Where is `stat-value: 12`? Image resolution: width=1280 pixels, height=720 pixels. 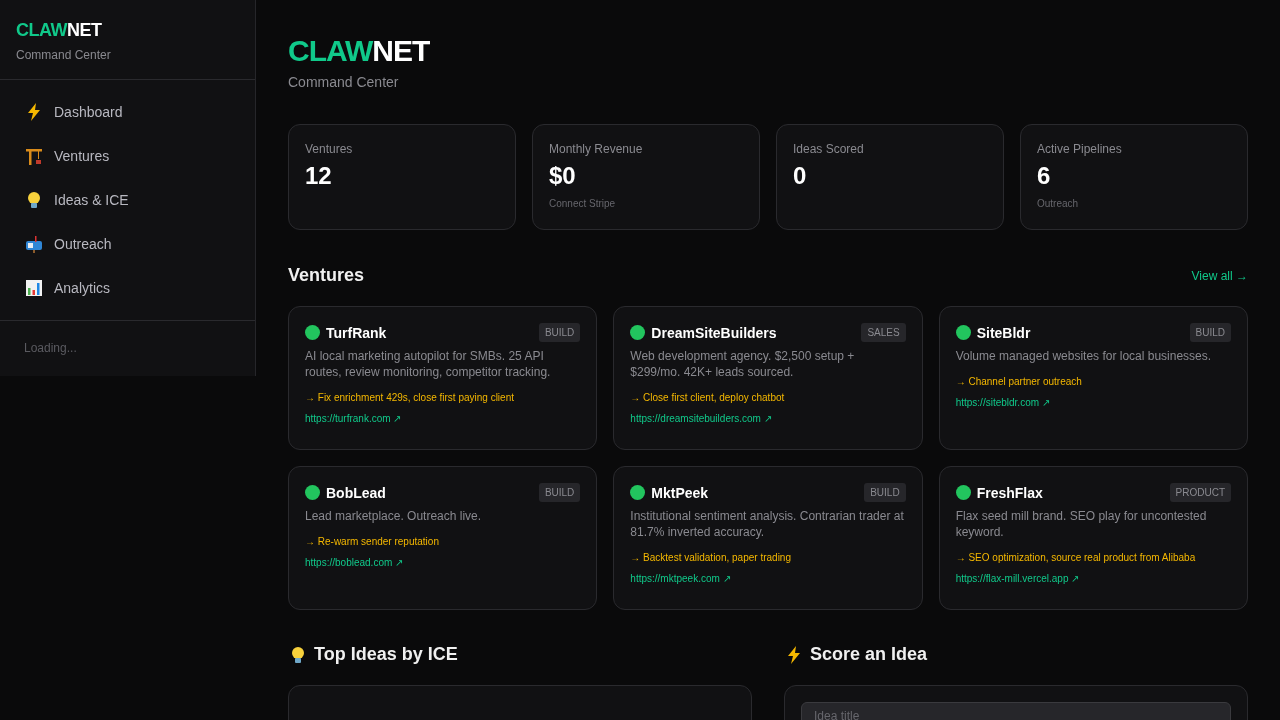
stat-value: 12 is located at coordinates (319, 176).